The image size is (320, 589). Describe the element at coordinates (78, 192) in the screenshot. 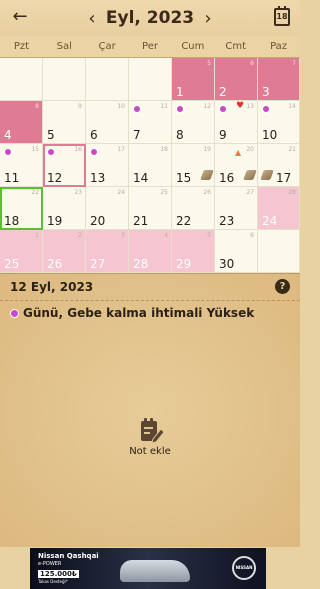

I see `cycle-day: 23` at that location.